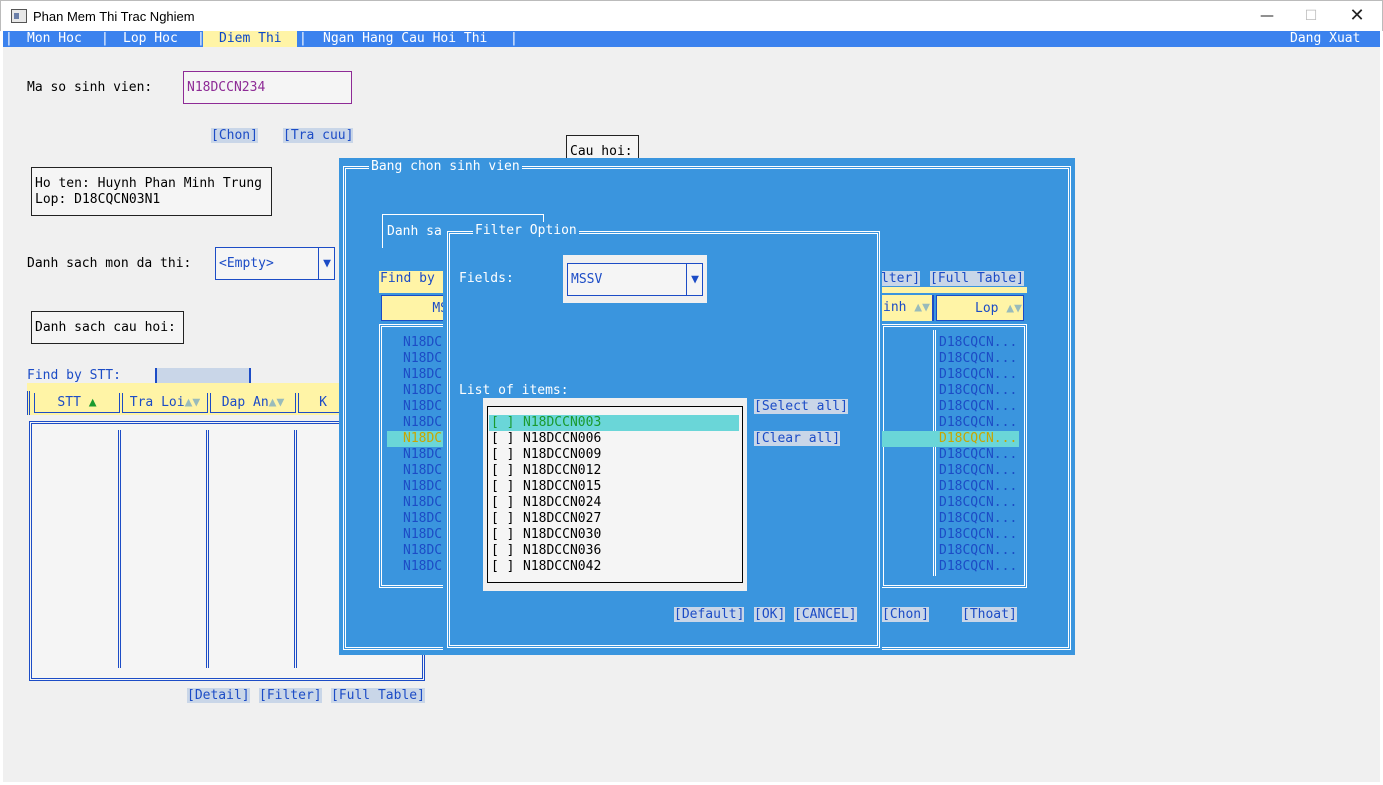 The image size is (1383, 785). I want to click on close-icon: ✕, so click(1357, 16).